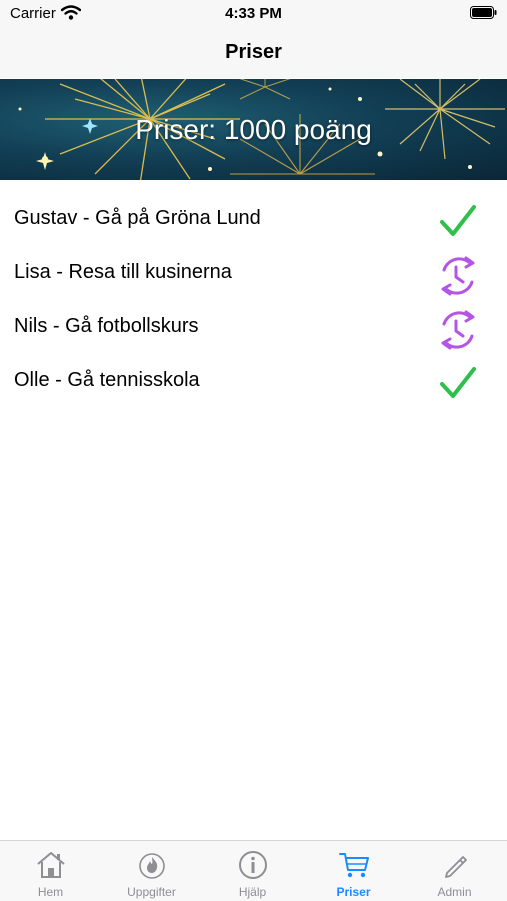  Describe the element at coordinates (456, 867) in the screenshot. I see `pencil-icon` at that location.